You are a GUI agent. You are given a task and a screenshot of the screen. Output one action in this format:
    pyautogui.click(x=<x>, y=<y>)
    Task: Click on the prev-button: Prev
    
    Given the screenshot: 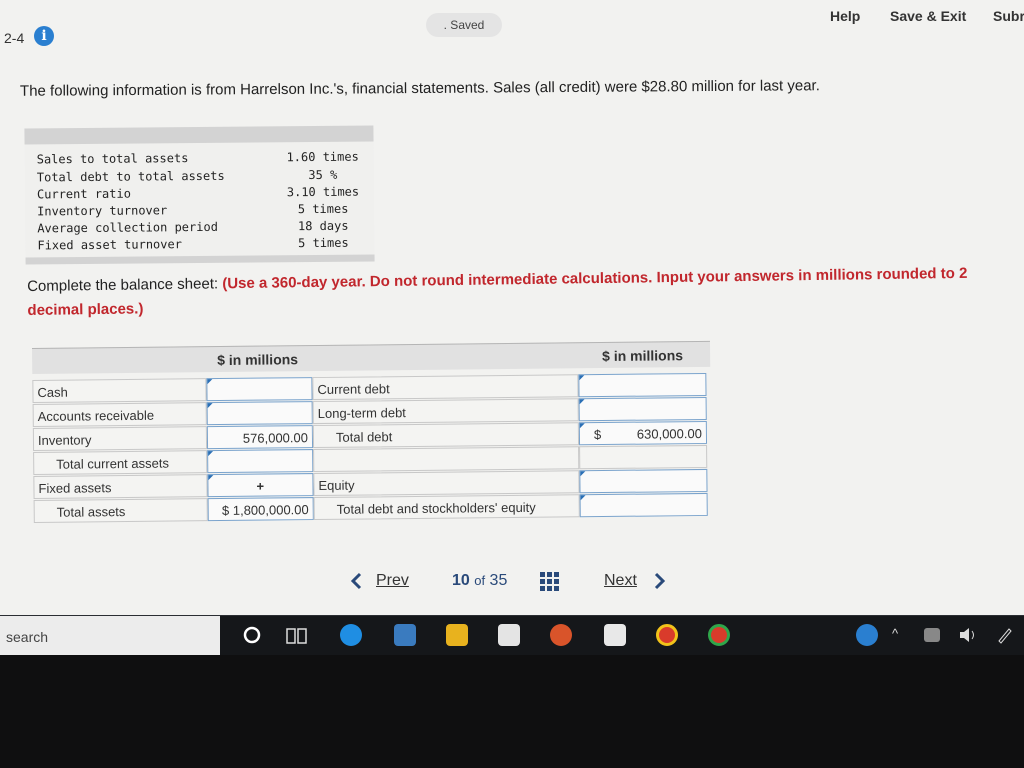 What is the action you would take?
    pyautogui.click(x=392, y=581)
    